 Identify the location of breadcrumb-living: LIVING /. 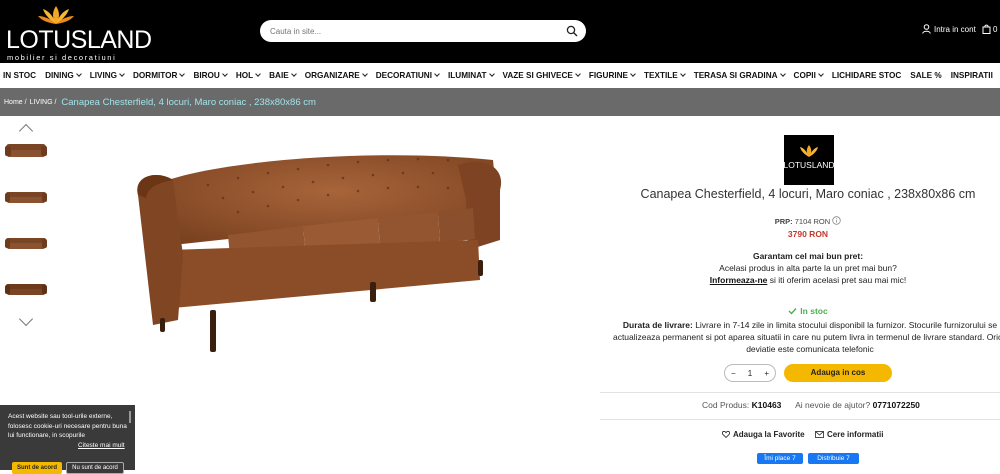
(43, 102).